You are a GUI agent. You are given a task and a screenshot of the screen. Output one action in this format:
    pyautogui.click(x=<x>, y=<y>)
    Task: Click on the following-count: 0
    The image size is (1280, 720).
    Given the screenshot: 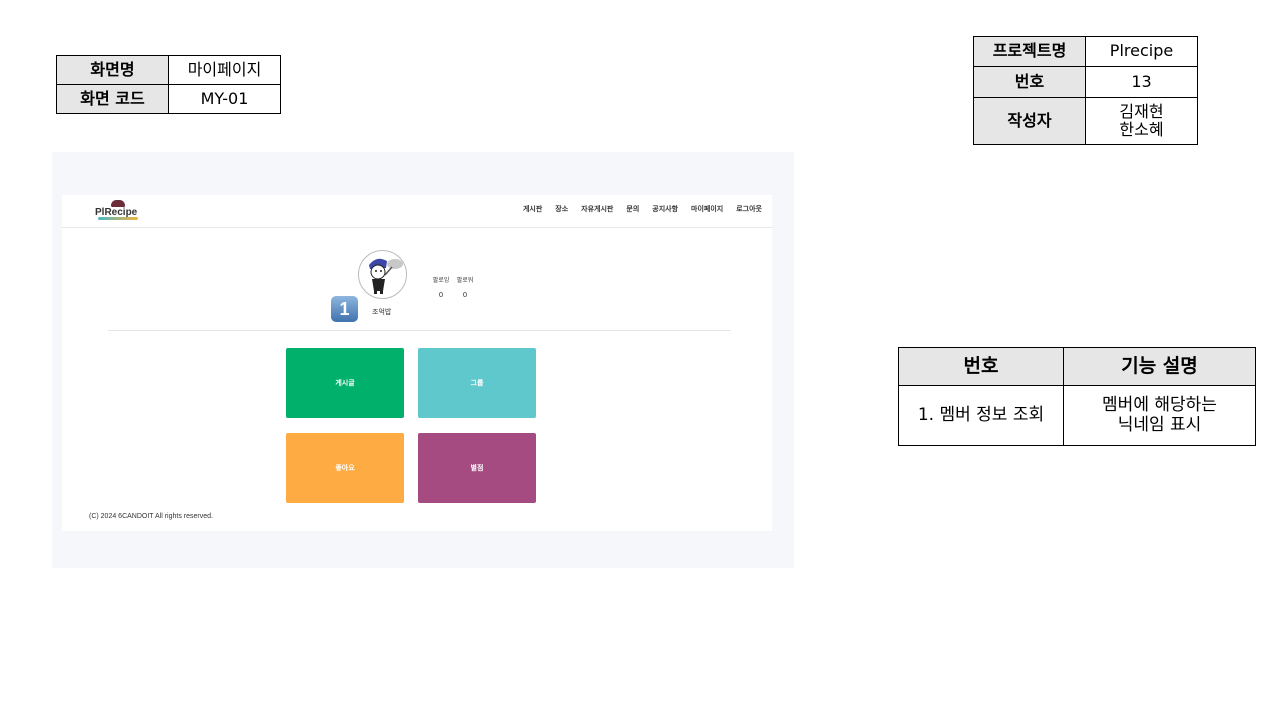 What is the action you would take?
    pyautogui.click(x=465, y=295)
    